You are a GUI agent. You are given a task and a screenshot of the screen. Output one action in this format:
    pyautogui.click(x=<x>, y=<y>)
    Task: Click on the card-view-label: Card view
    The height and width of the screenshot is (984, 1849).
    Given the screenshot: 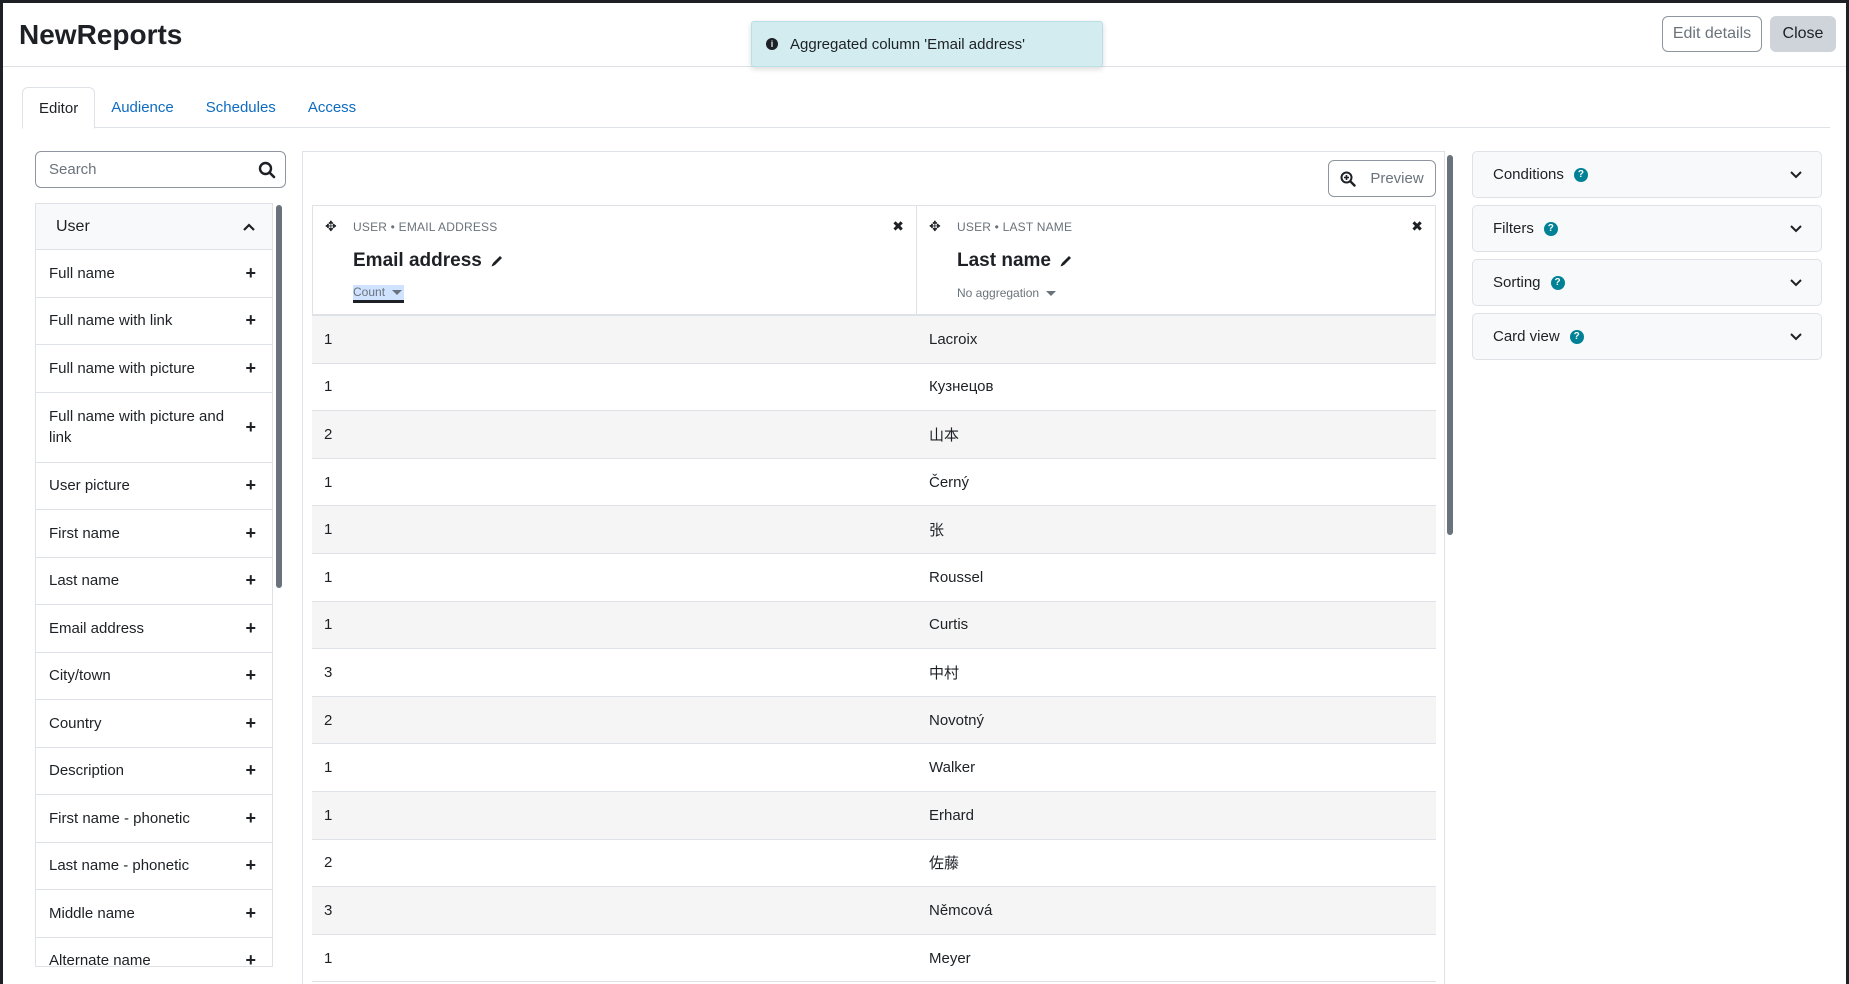 What is the action you would take?
    pyautogui.click(x=1526, y=336)
    